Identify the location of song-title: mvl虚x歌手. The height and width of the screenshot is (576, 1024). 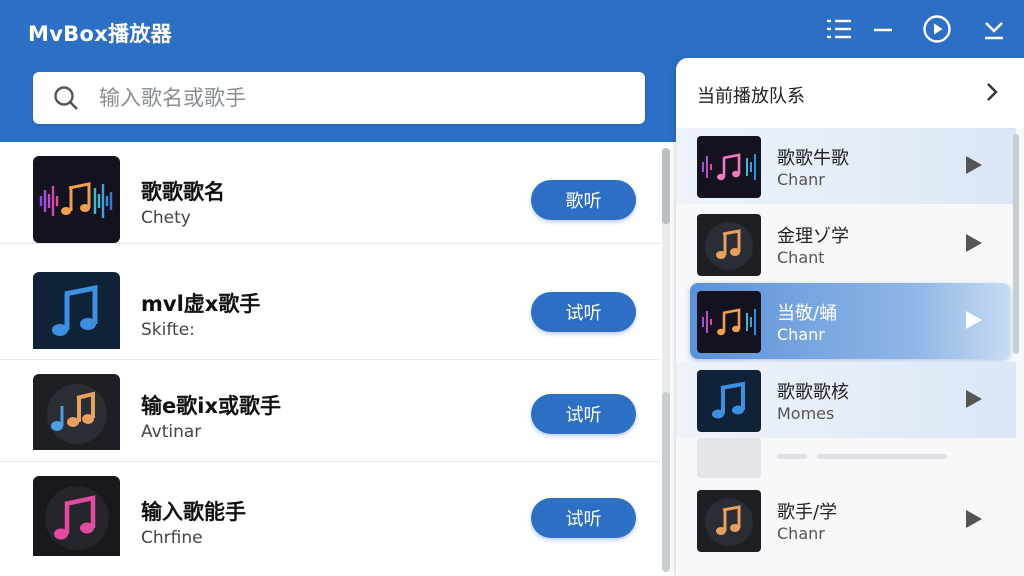
(201, 304).